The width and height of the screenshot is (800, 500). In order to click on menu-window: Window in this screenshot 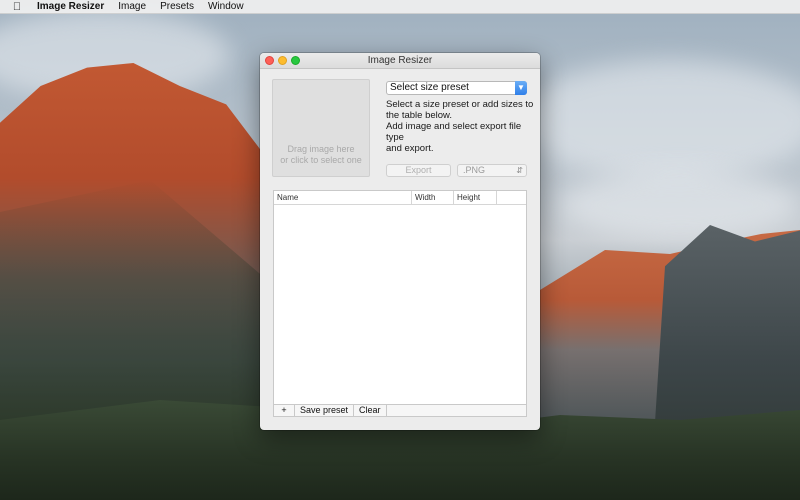, I will do `click(226, 7)`.